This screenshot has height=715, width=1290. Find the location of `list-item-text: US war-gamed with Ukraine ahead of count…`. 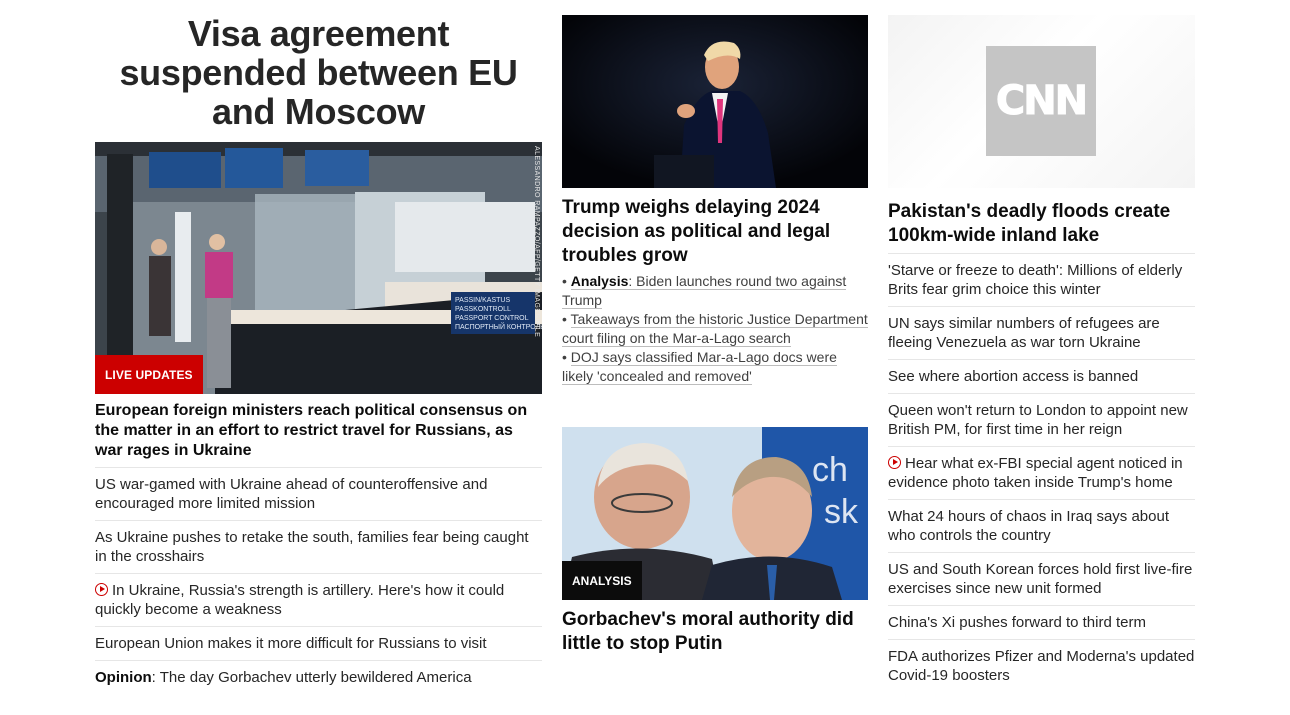

list-item-text: US war-gamed with Ukraine ahead of count… is located at coordinates (291, 494).